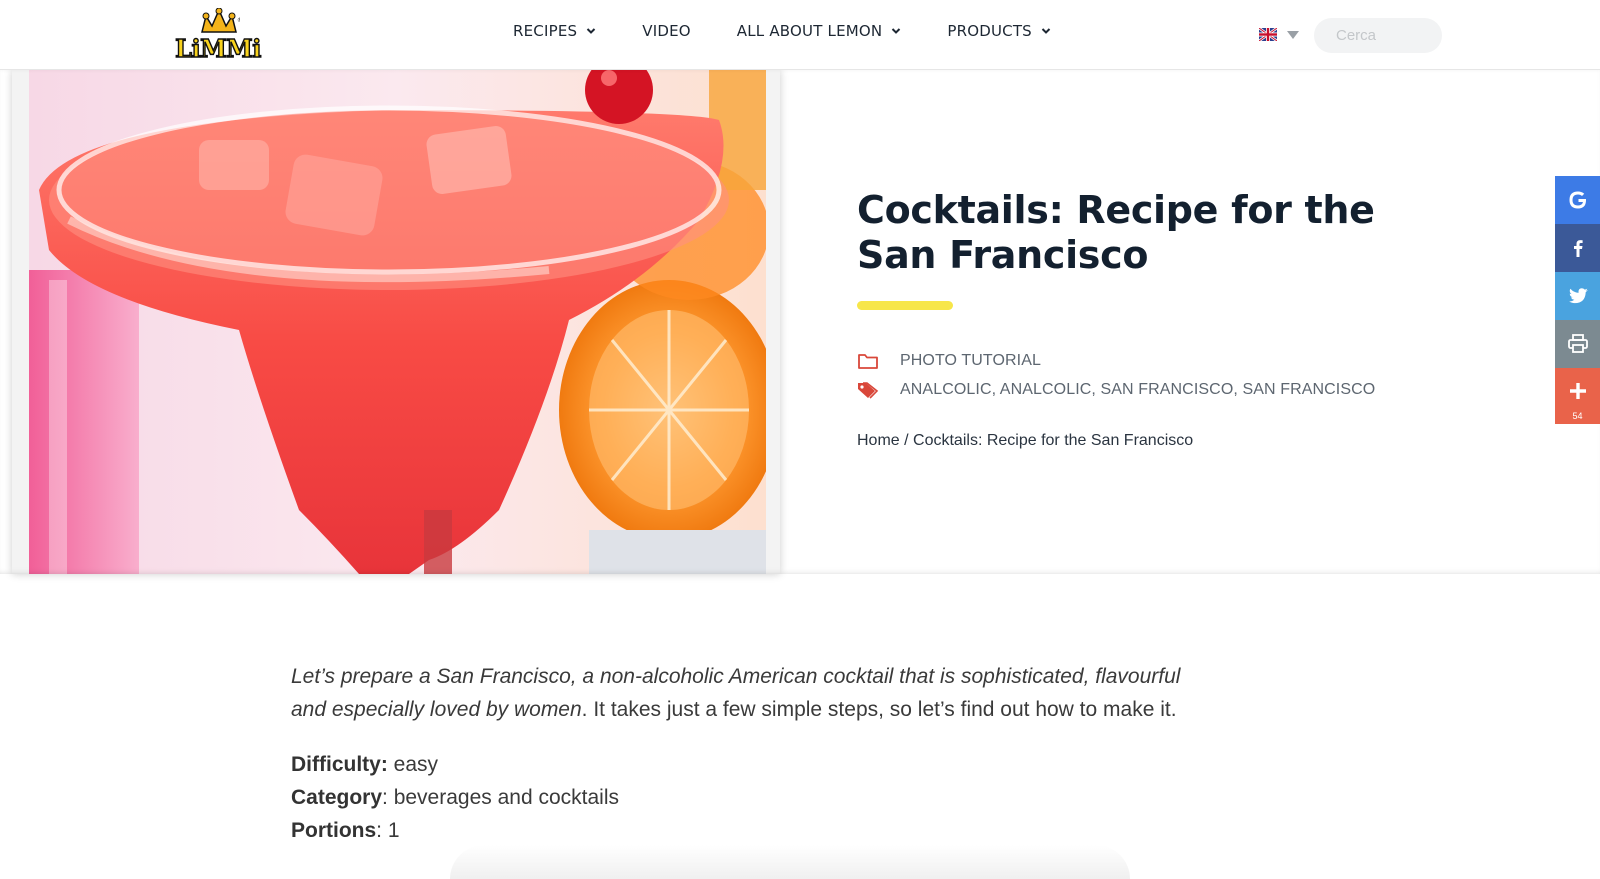 This screenshot has height=879, width=1600. What do you see at coordinates (989, 31) in the screenshot?
I see `nav-products-label: PRODUCTS` at bounding box center [989, 31].